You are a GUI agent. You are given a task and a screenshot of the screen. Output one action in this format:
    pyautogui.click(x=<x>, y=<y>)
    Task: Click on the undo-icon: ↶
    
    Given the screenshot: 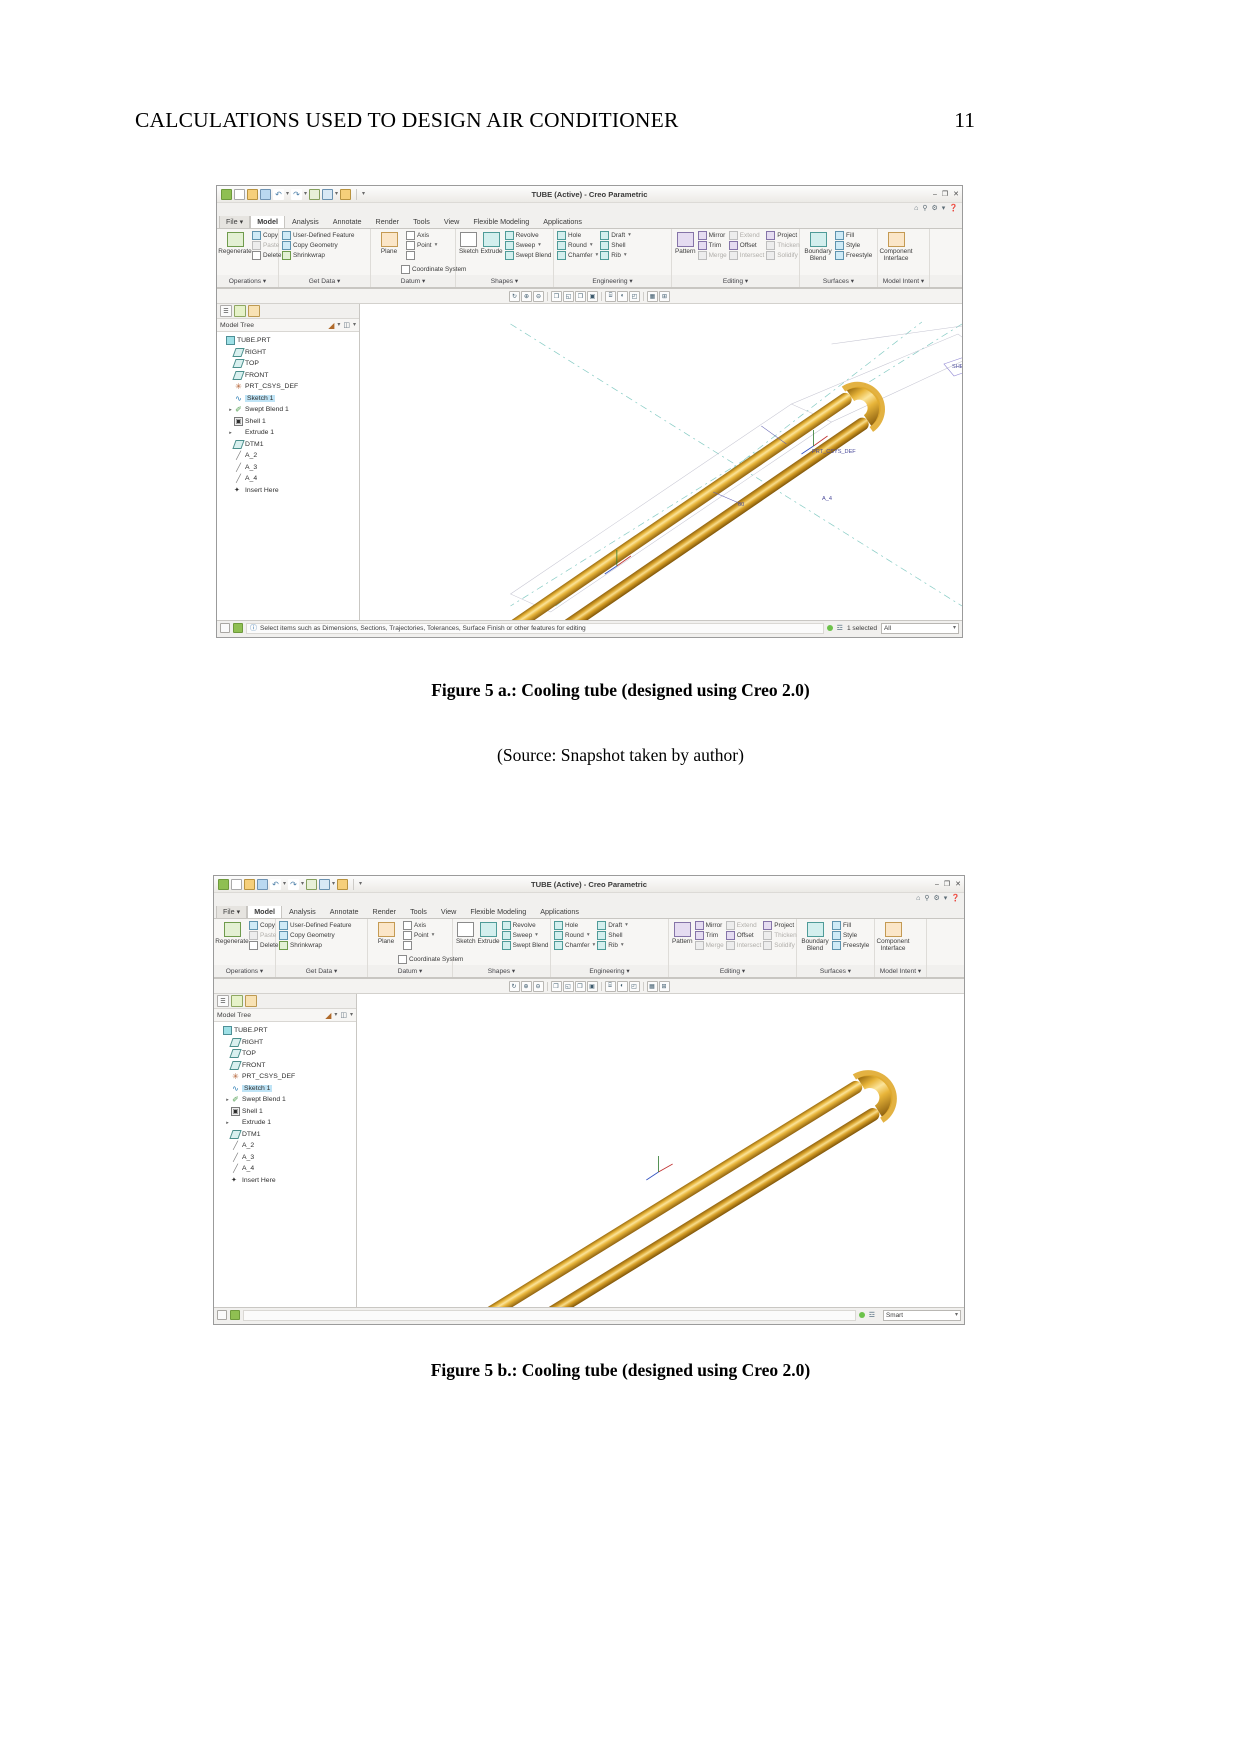 What is the action you would take?
    pyautogui.click(x=278, y=194)
    